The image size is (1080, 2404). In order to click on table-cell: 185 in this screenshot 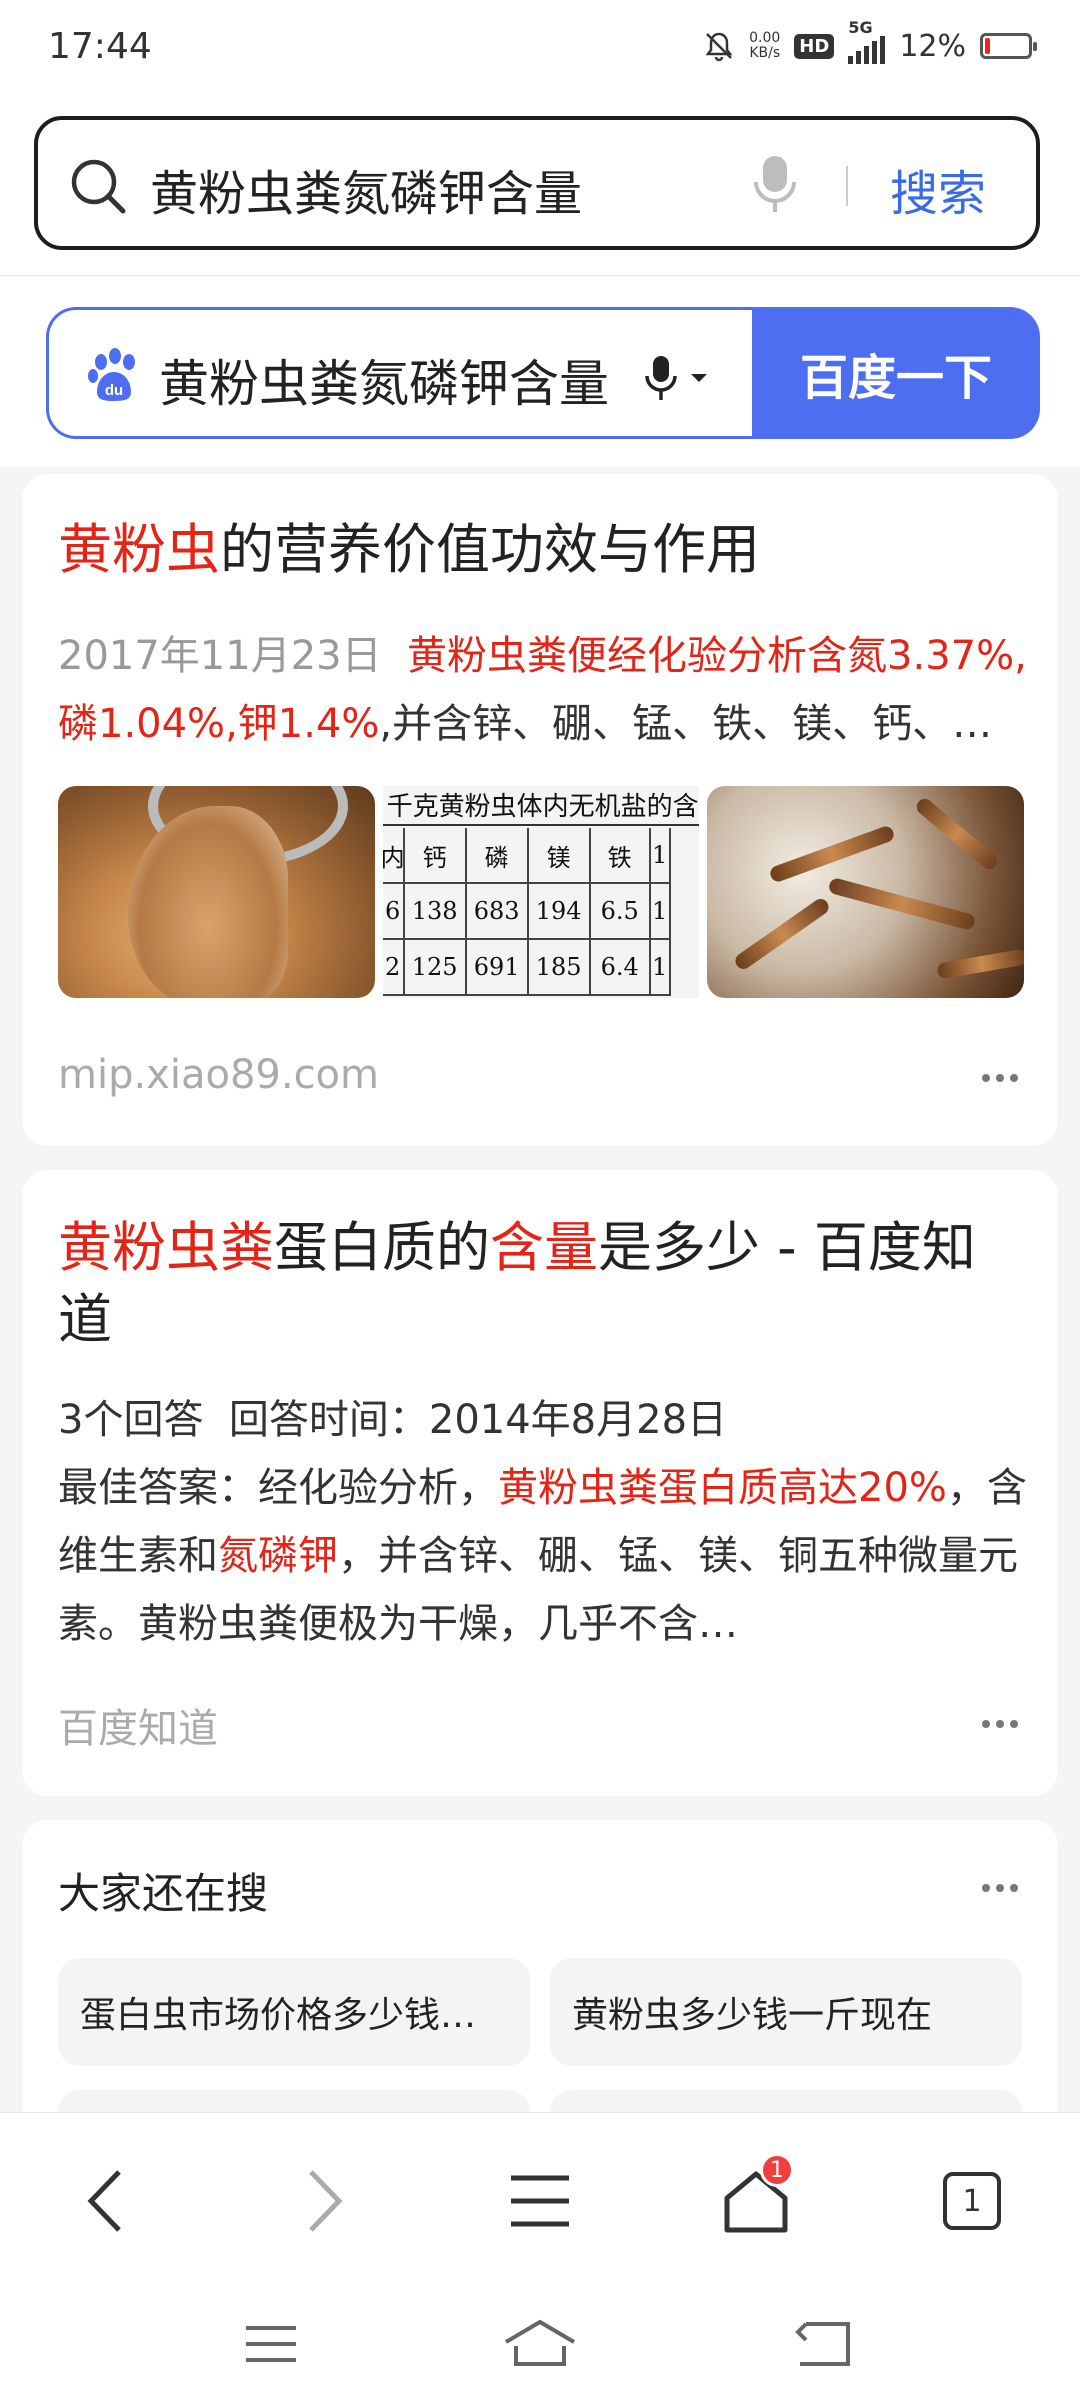, I will do `click(559, 968)`.